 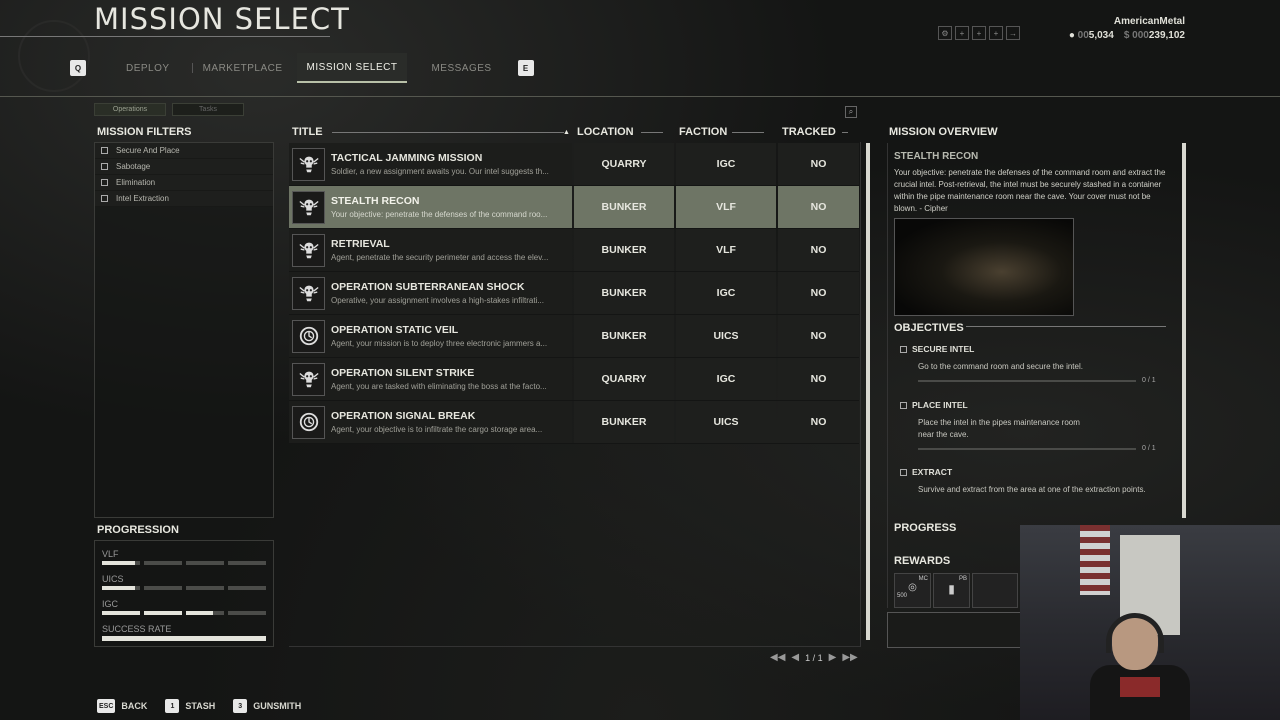 What do you see at coordinates (184, 183) in the screenshot?
I see `filter-elimination: Elimination` at bounding box center [184, 183].